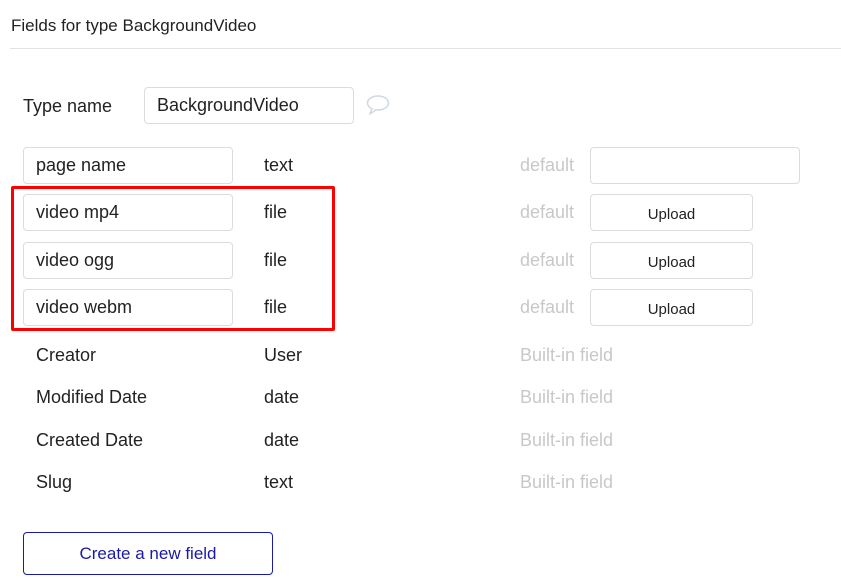  What do you see at coordinates (425, 48) in the screenshot?
I see `header-divider` at bounding box center [425, 48].